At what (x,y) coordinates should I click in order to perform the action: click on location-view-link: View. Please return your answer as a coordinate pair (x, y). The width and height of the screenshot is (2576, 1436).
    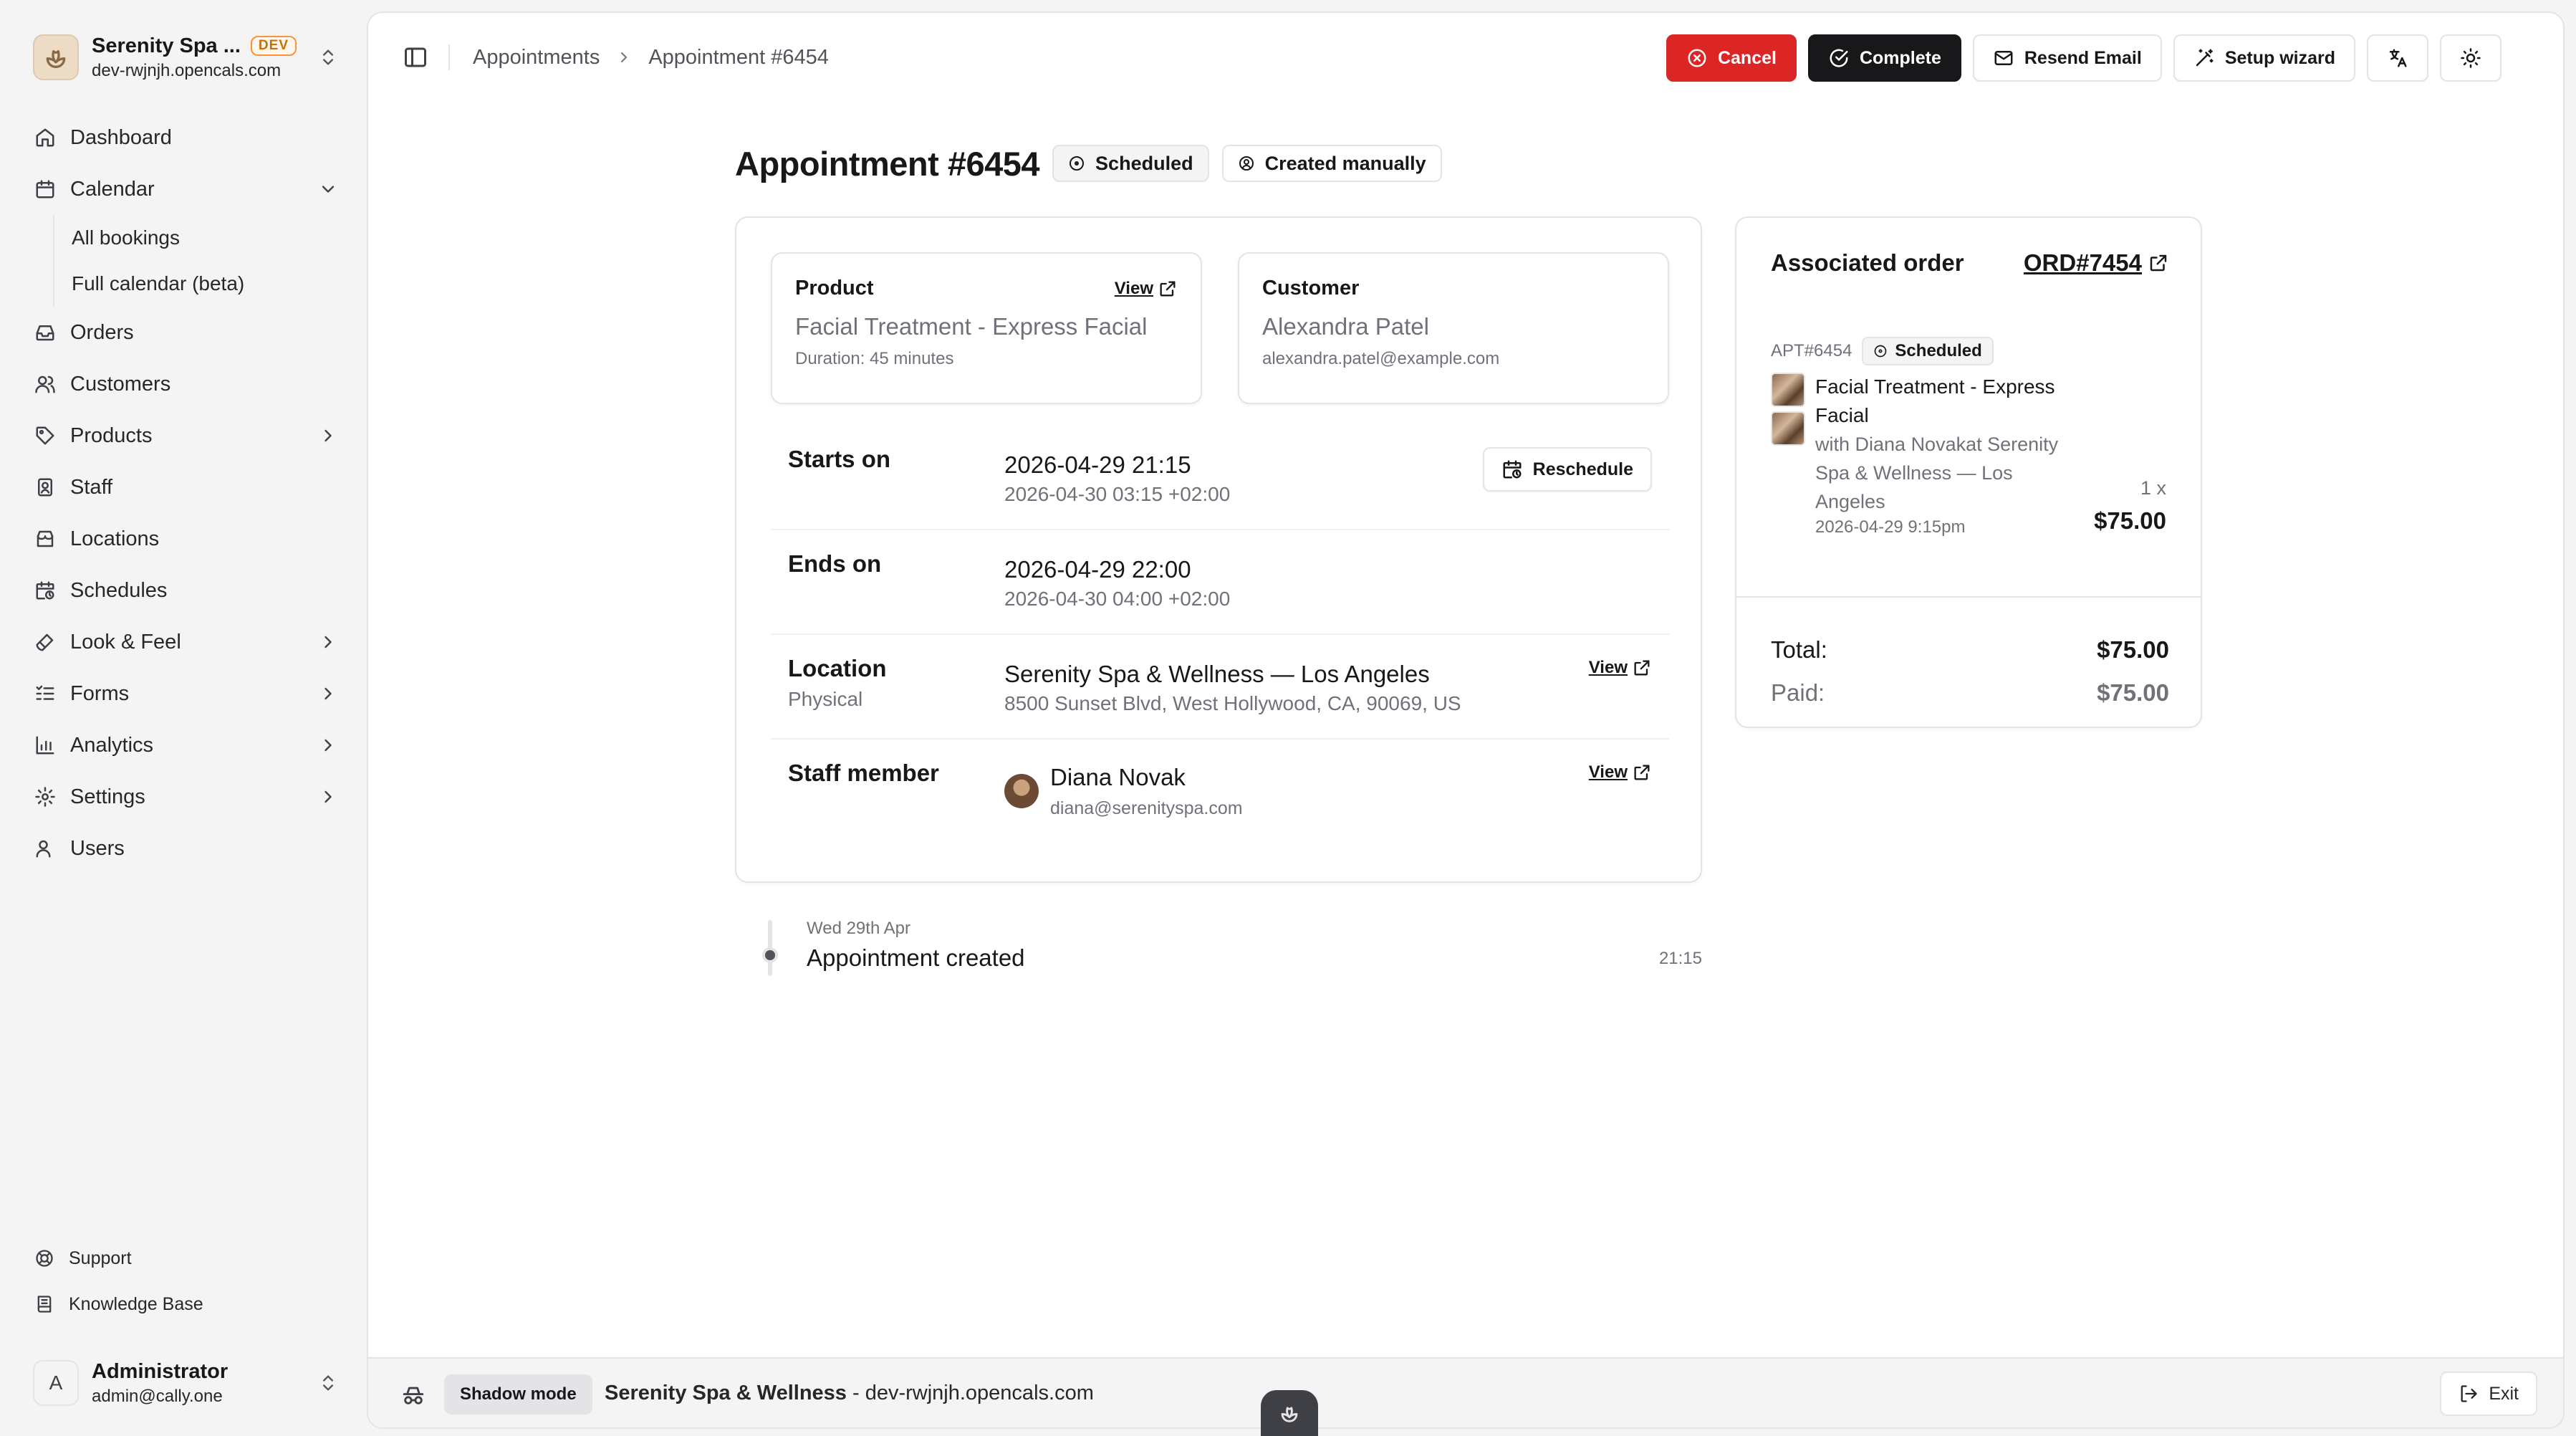
    Looking at the image, I should click on (1621, 668).